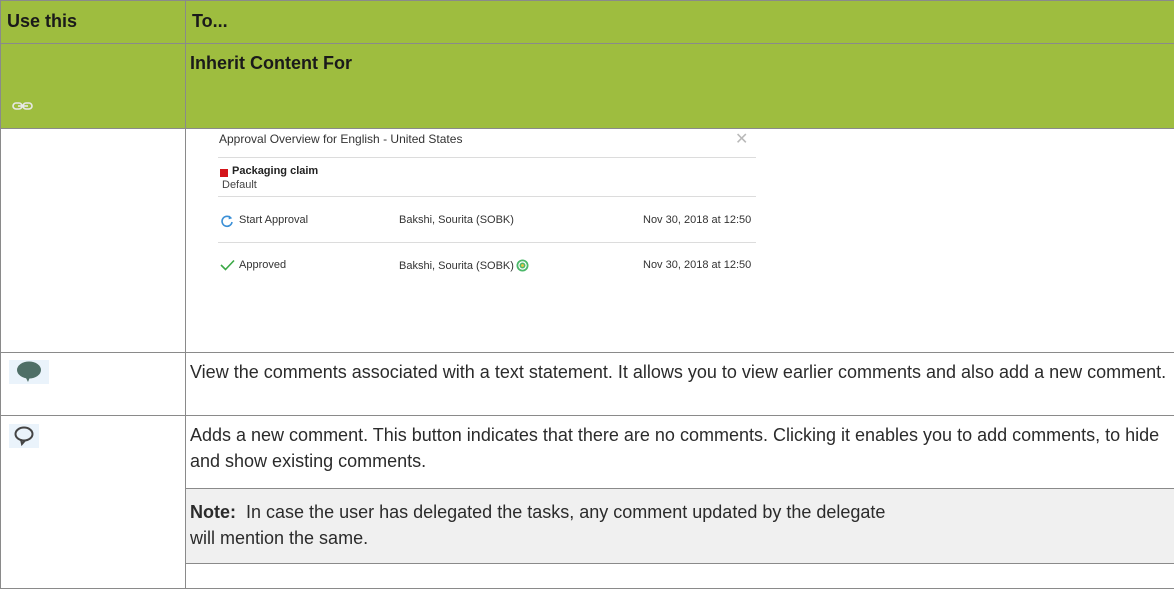 Image resolution: width=1174 pixels, height=612 pixels. I want to click on inherit-content-title: Inherit Content For, so click(679, 86).